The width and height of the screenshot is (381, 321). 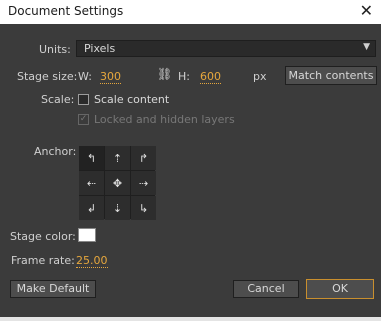 What do you see at coordinates (190, 12) in the screenshot?
I see `title-bar: Document Settings ✕` at bounding box center [190, 12].